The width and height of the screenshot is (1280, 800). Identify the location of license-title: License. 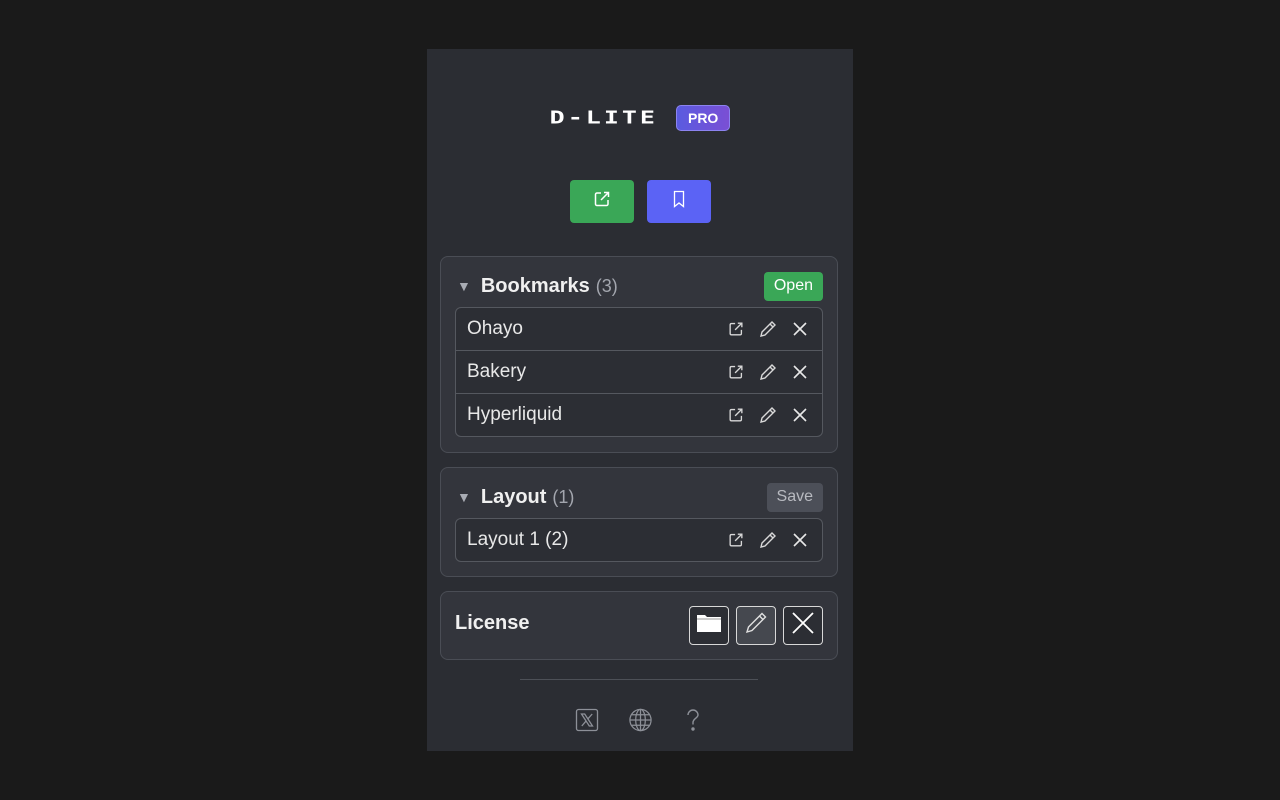
(492, 623).